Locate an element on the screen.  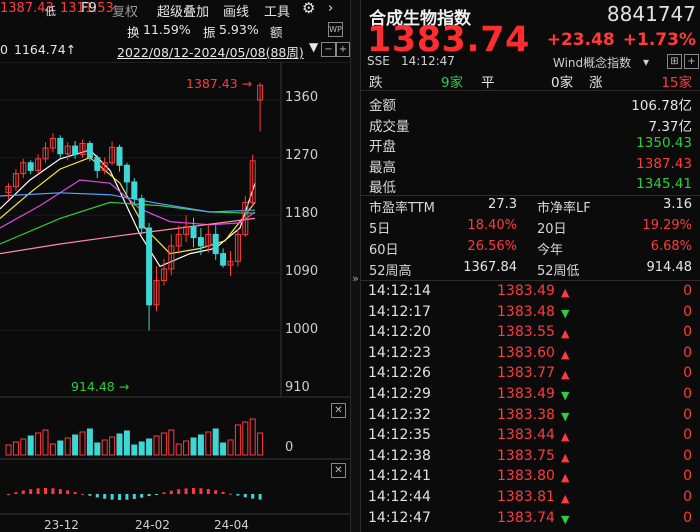
fuquan-button: 复权 is located at coordinates (125, 10).